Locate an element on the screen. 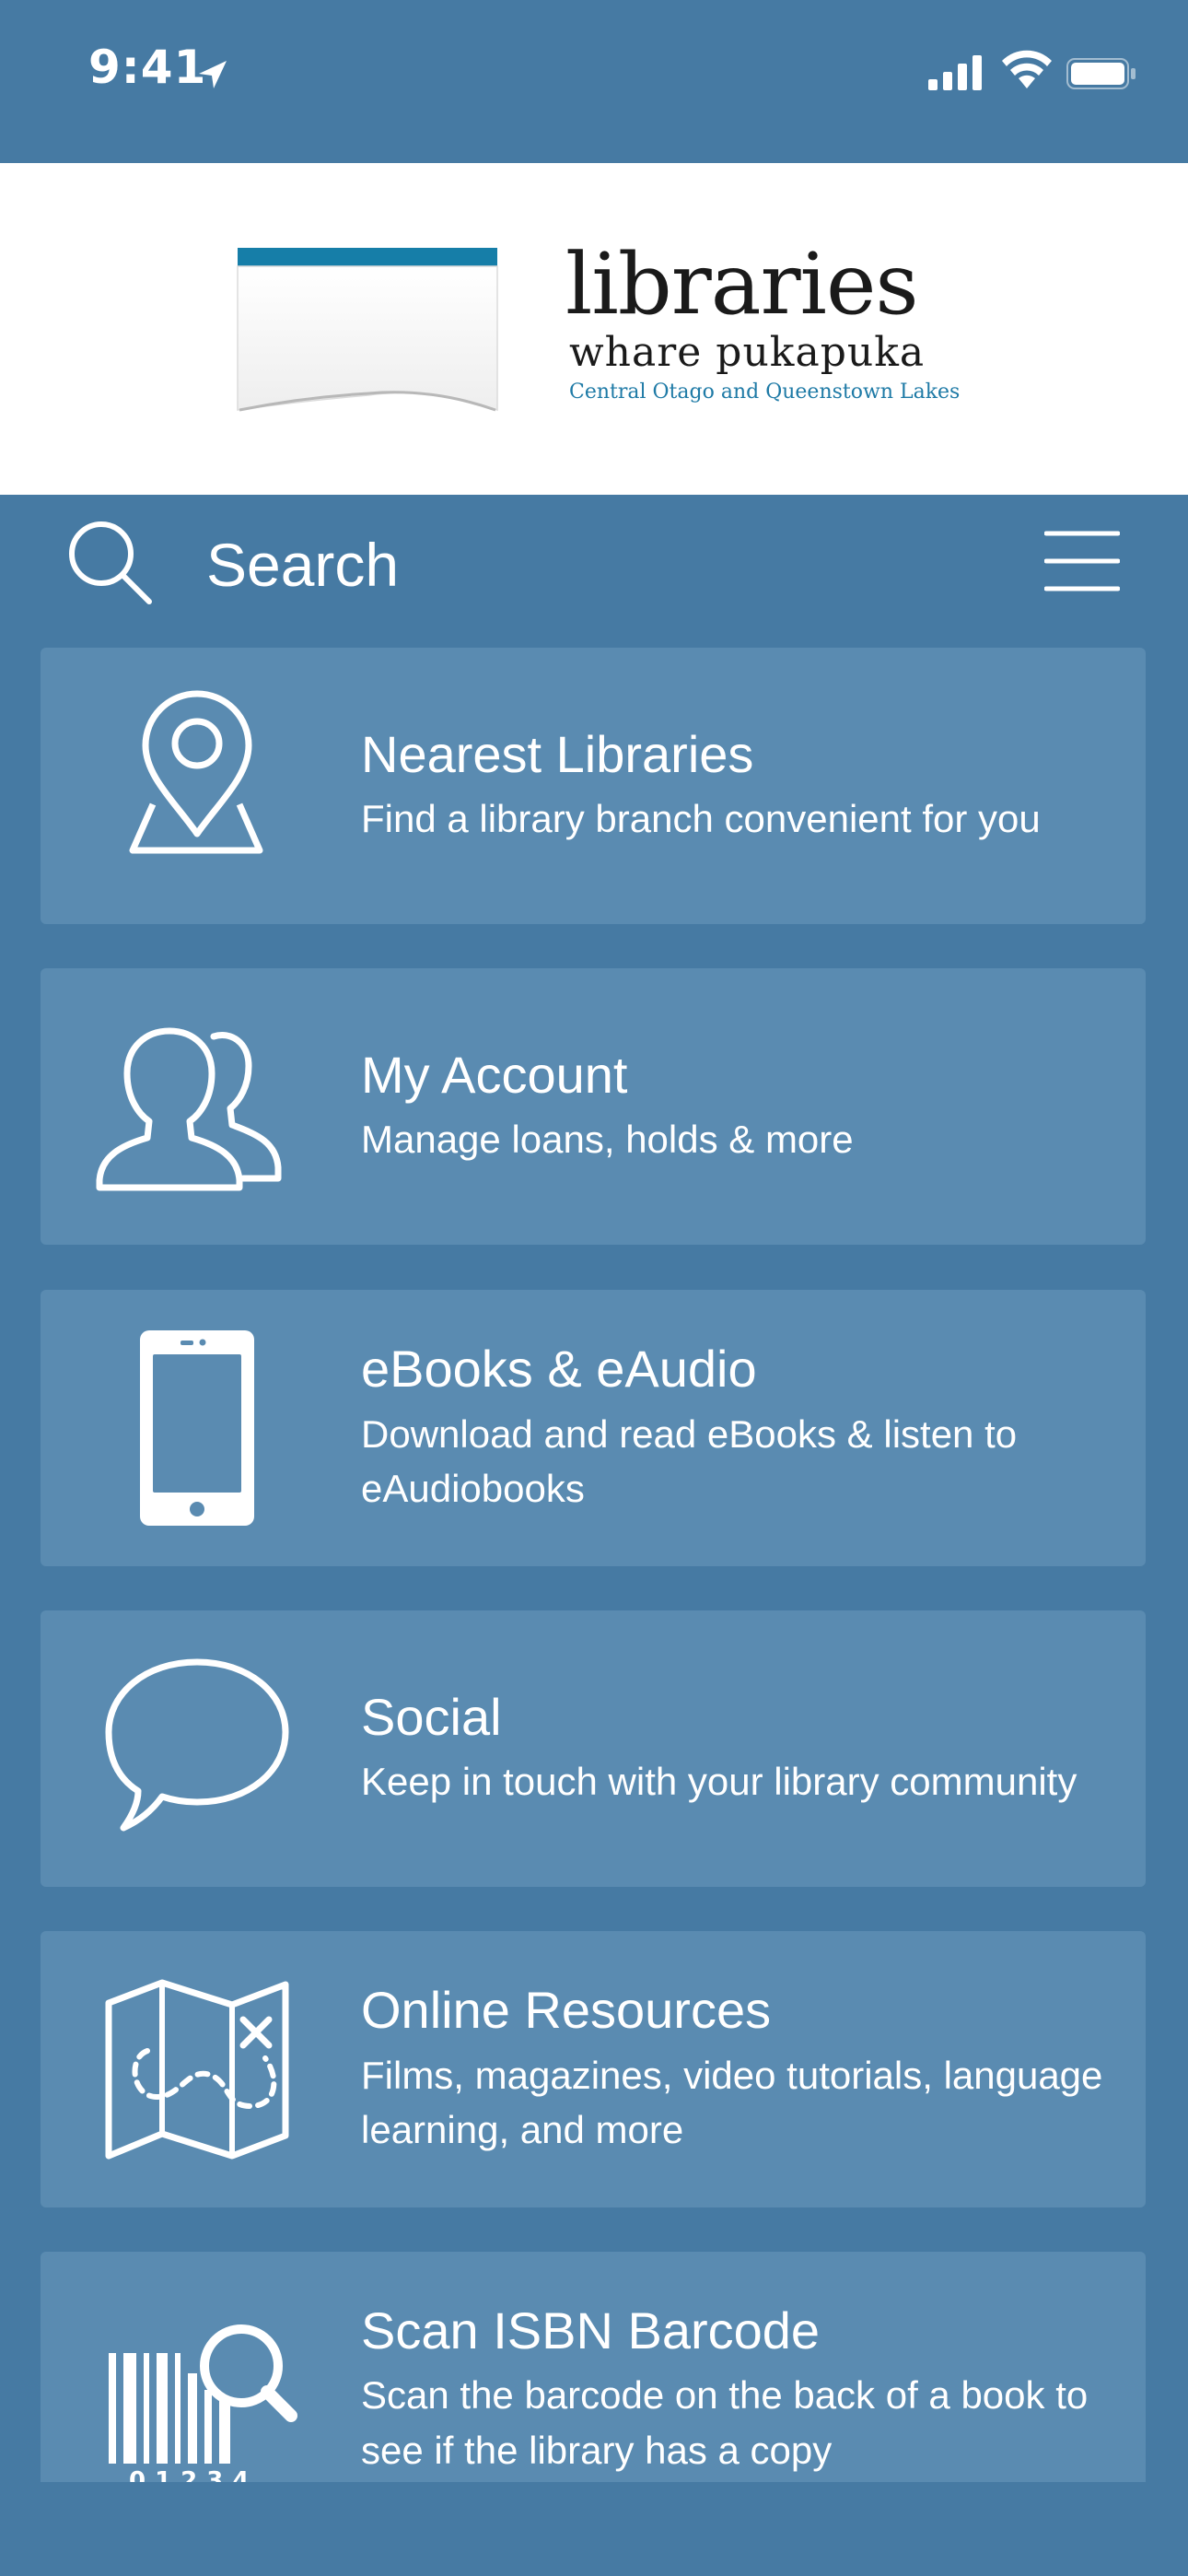 Image resolution: width=1188 pixels, height=2576 pixels. bottom-band is located at coordinates (594, 2529).